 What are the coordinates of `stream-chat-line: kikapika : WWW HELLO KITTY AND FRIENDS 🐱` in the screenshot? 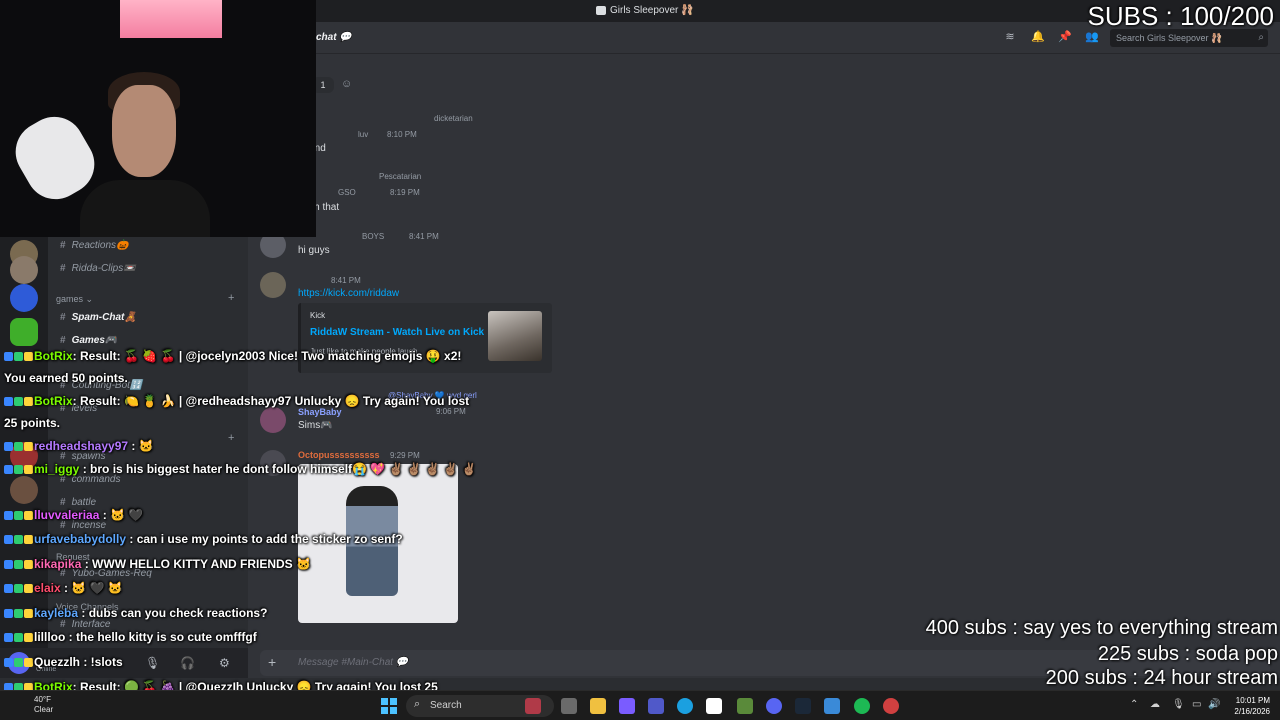 It's located at (157, 564).